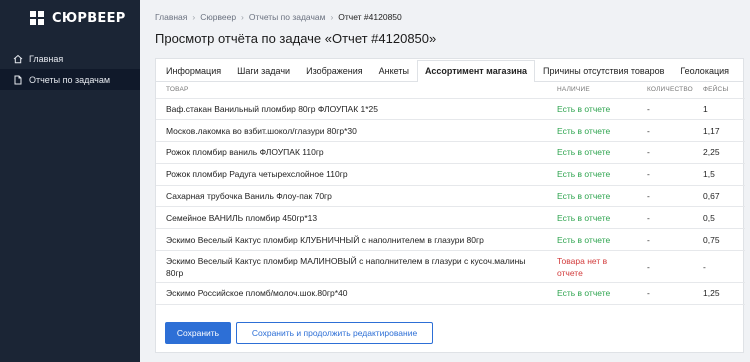 The height and width of the screenshot is (362, 750). I want to click on cell-product: Сахарная трубочка Ваниль Флоу-пак 70гр, so click(351, 196).